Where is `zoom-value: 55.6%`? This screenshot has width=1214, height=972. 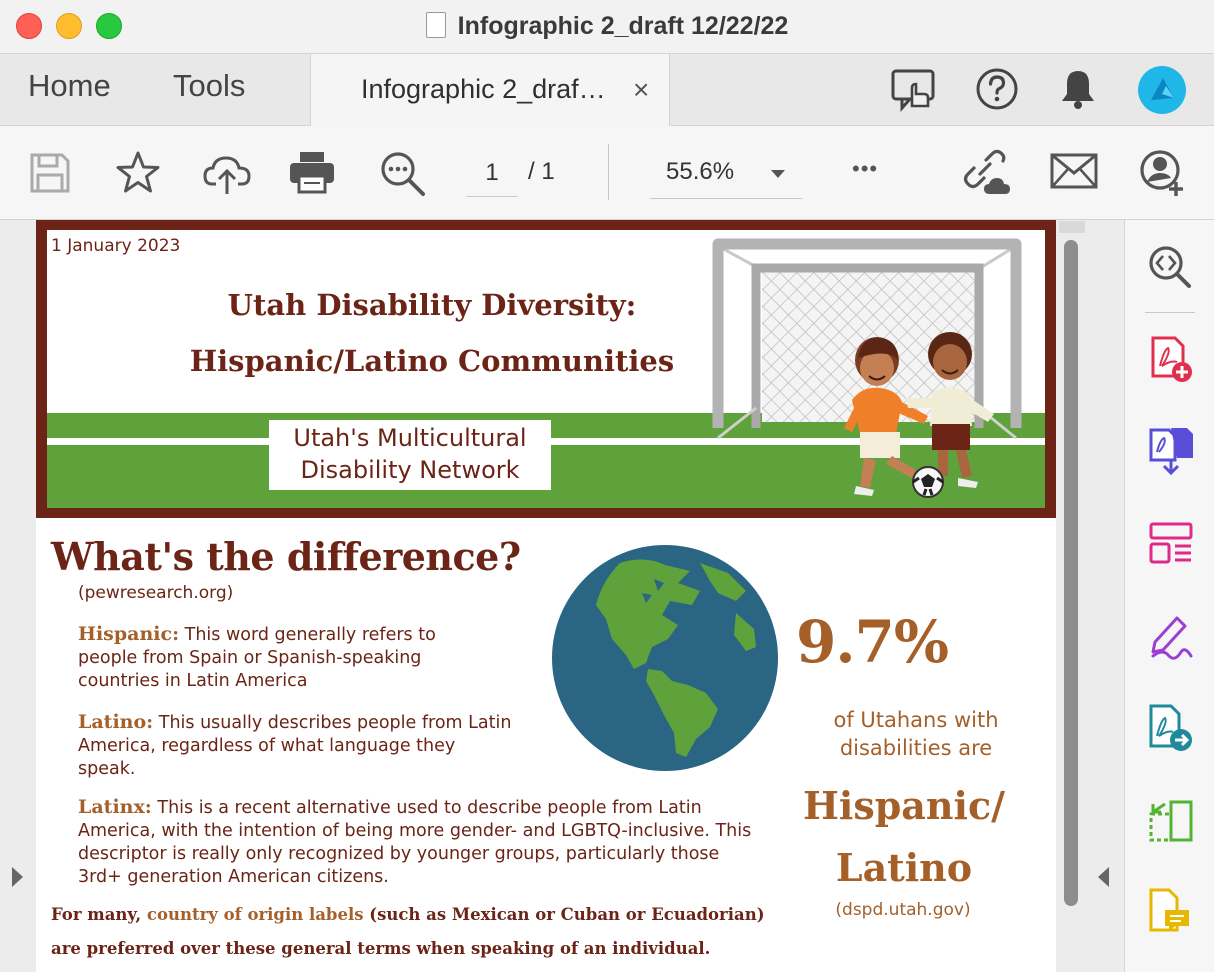 zoom-value: 55.6% is located at coordinates (700, 171).